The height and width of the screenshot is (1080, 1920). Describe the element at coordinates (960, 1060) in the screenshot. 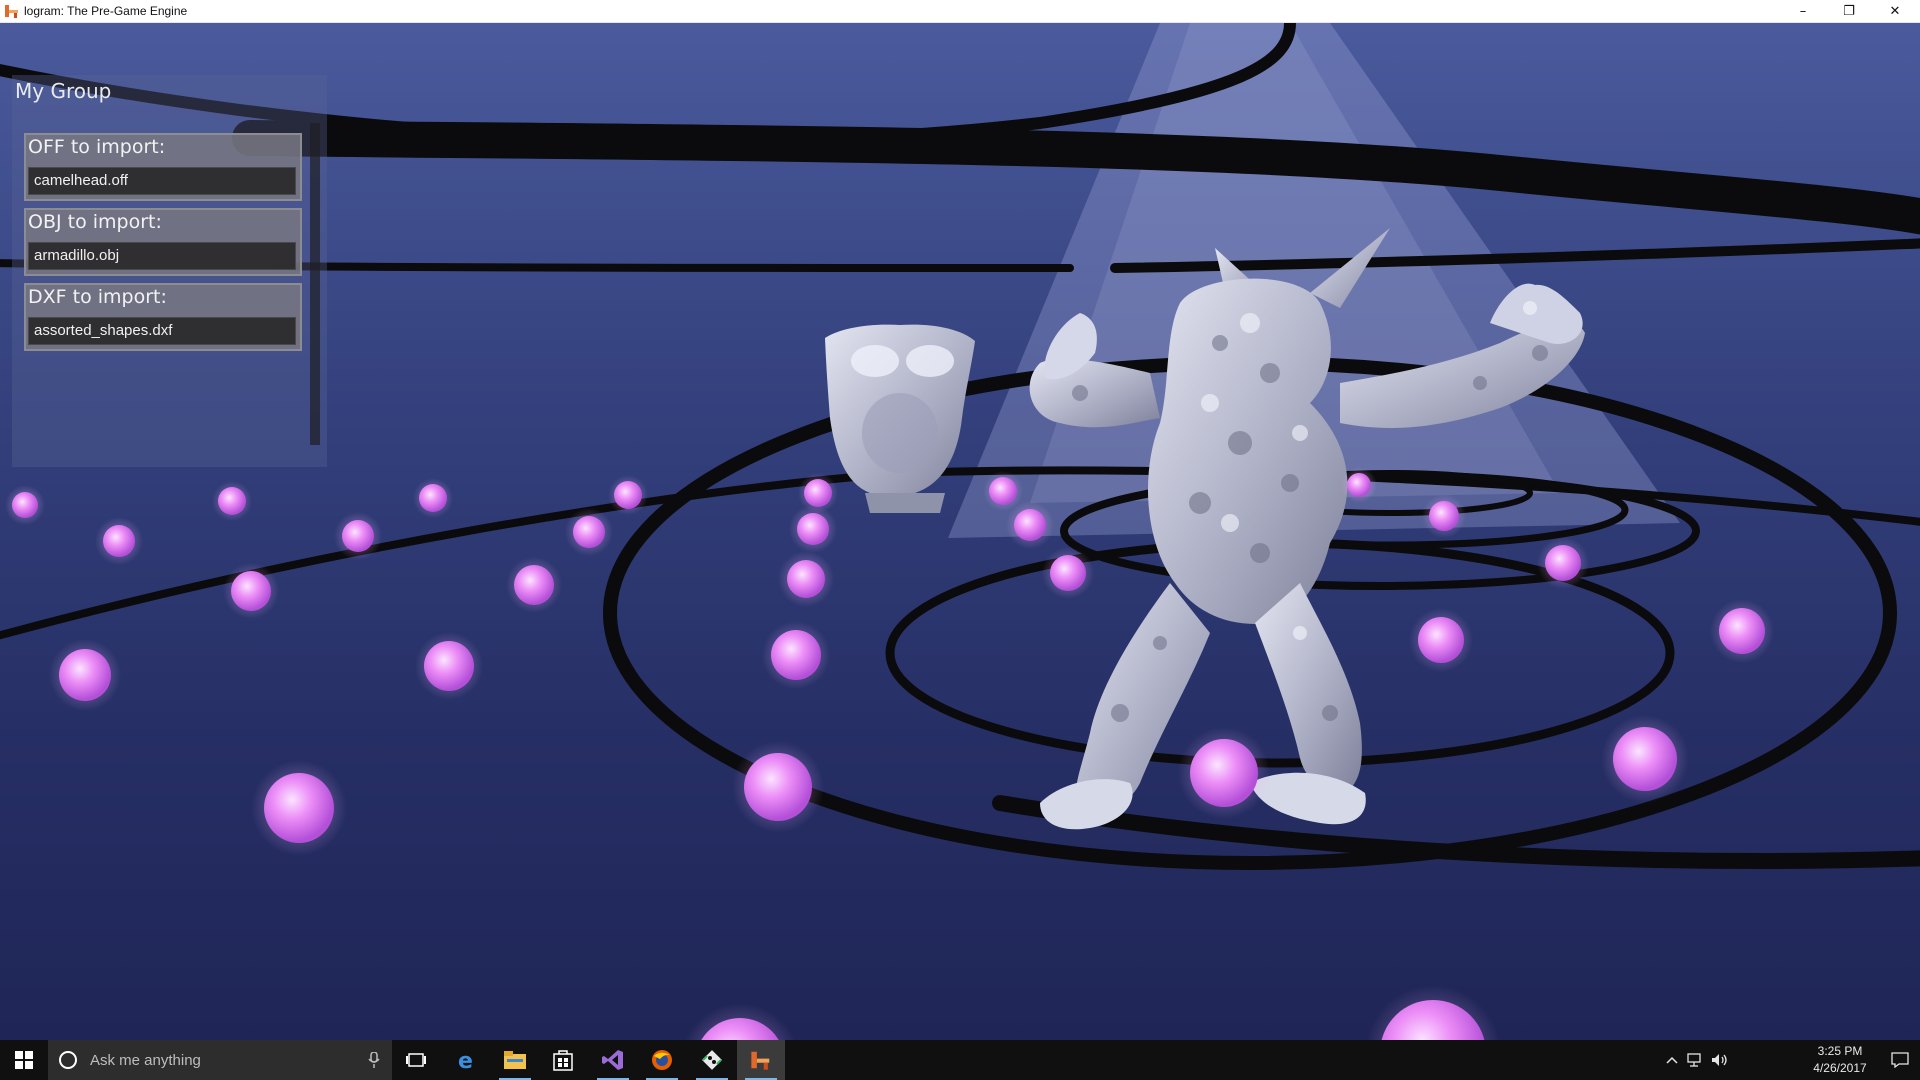

I see `taskbar: Ask me anything e 3:25 PM 4/26/2017` at that location.